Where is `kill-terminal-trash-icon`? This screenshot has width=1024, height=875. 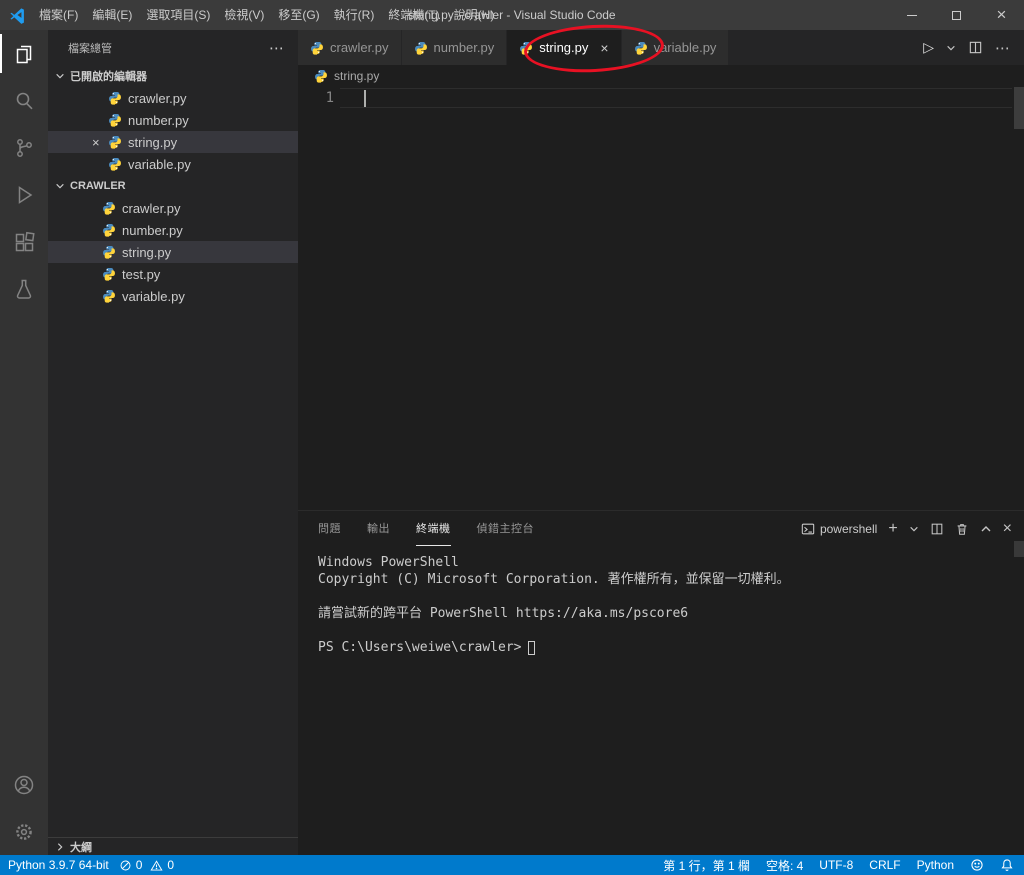
kill-terminal-trash-icon is located at coordinates (962, 529).